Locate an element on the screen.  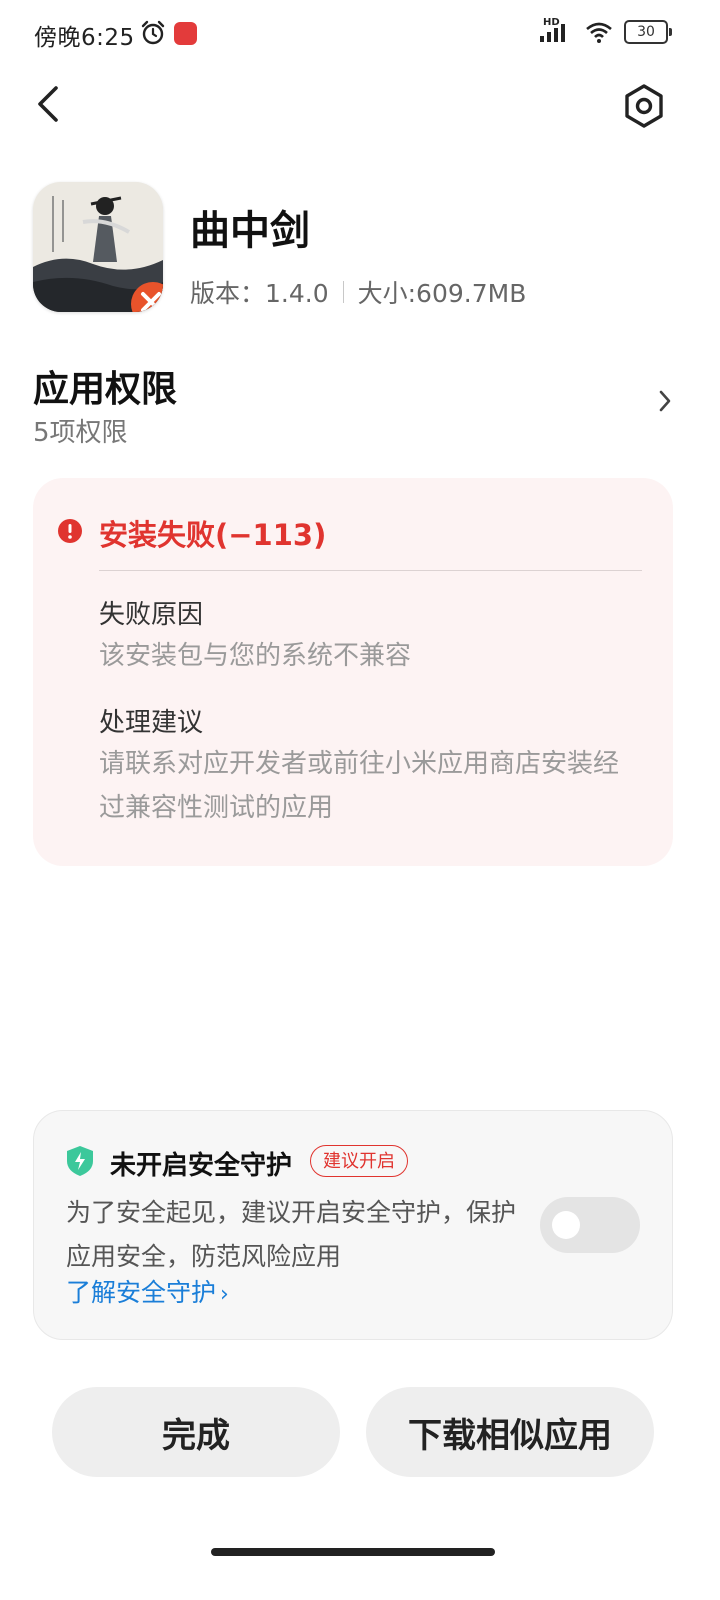
done-button: 完成 is located at coordinates (196, 1432).